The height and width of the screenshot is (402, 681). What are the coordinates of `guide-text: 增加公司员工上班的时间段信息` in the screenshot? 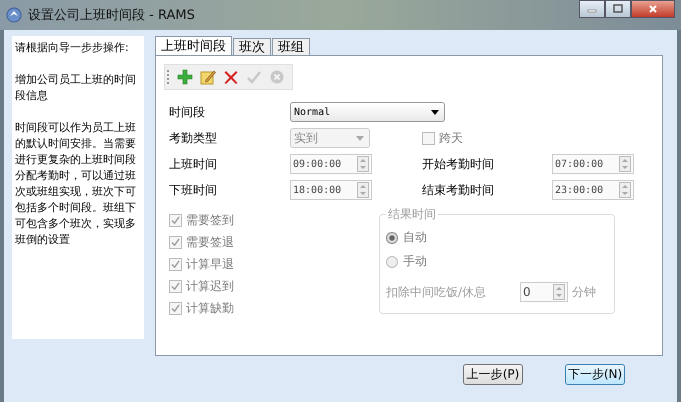 It's located at (76, 88).